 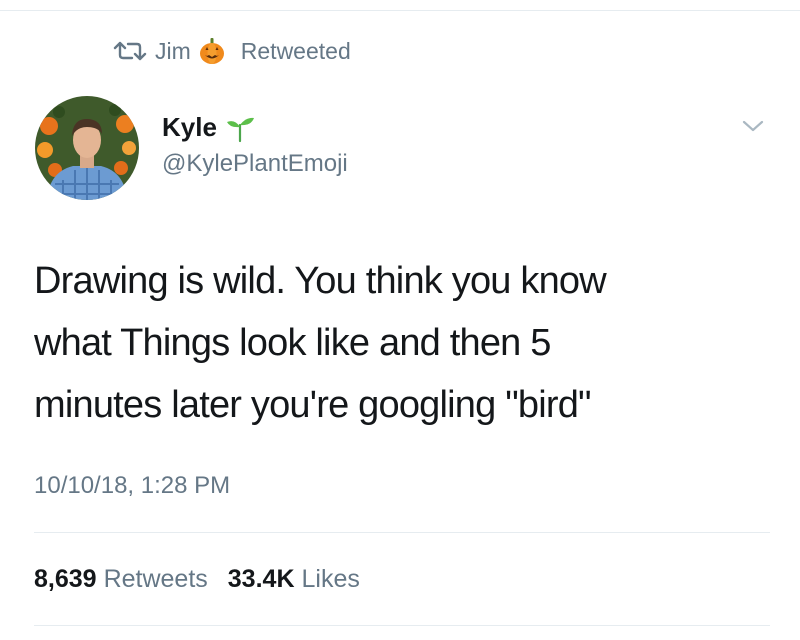 I want to click on retweets-label: Retweets, so click(x=156, y=579).